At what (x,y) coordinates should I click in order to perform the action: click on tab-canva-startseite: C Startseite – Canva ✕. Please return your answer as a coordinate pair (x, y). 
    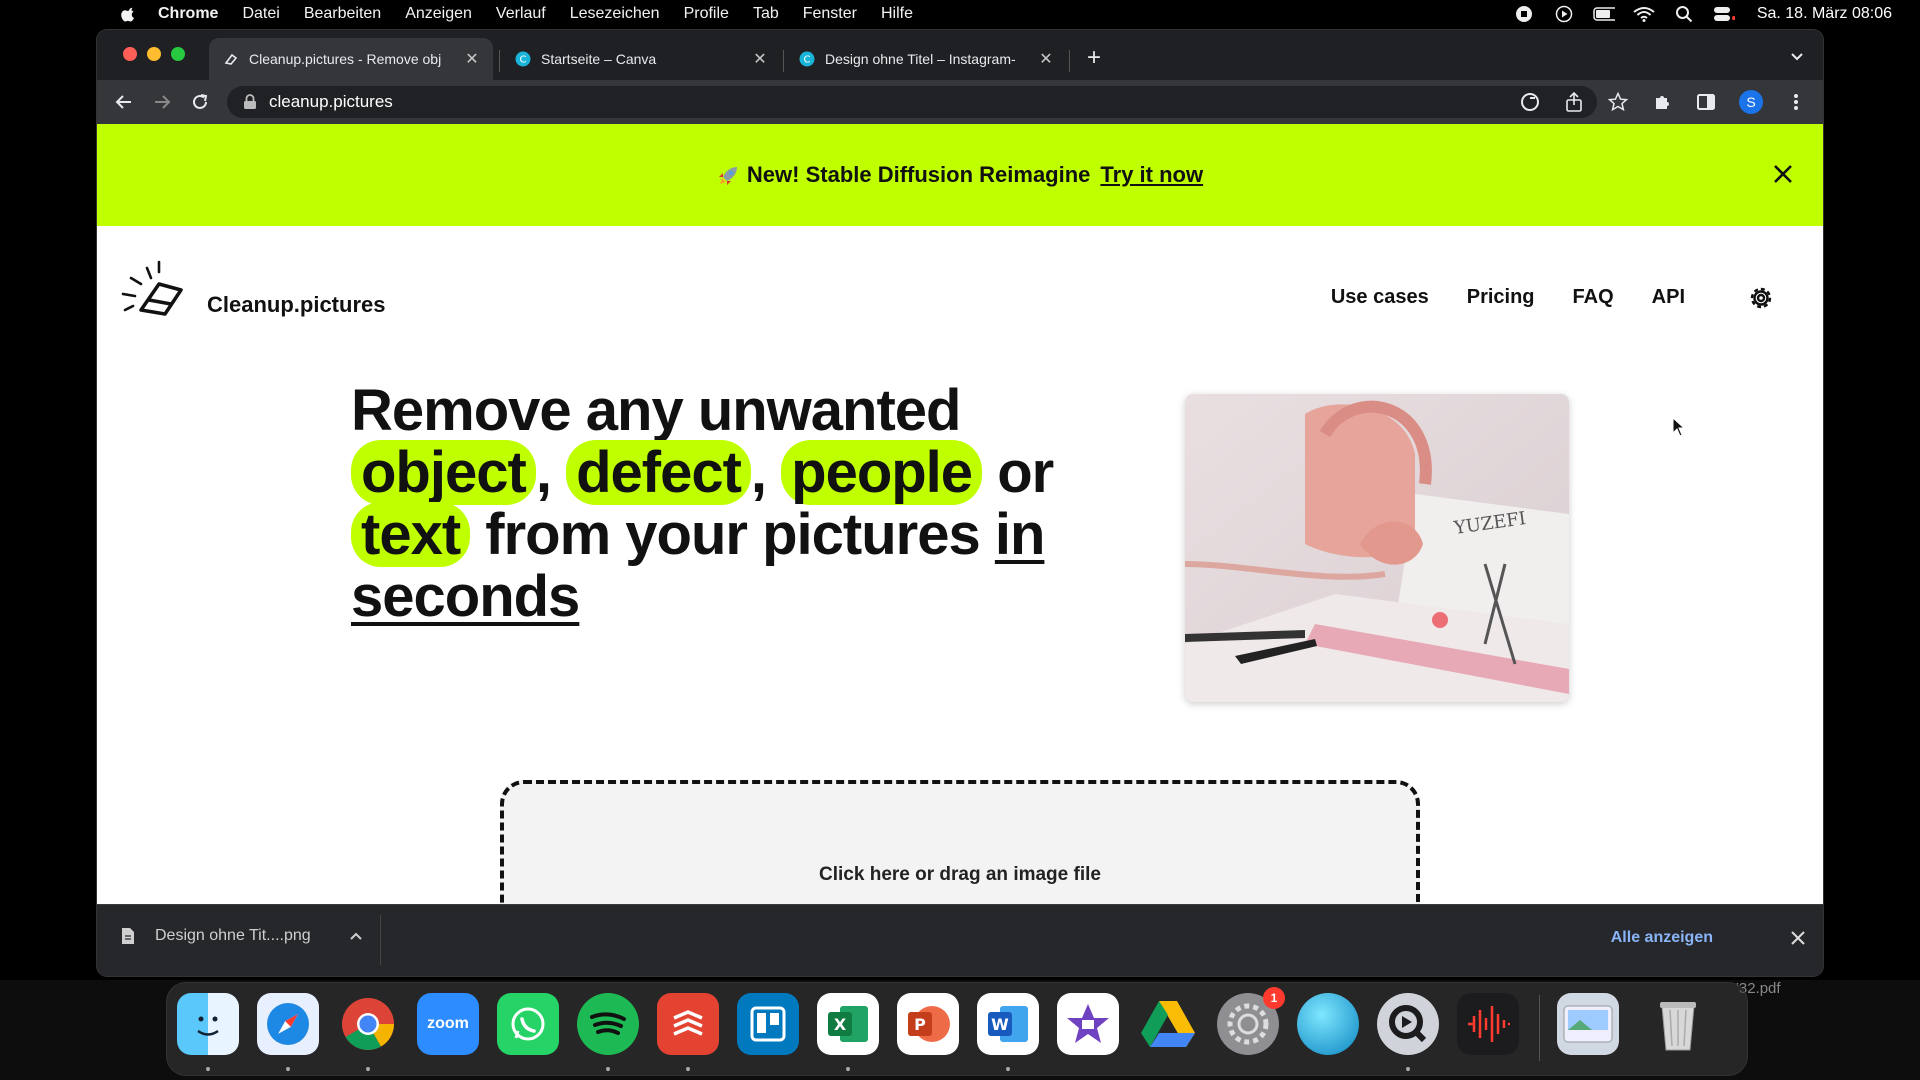
    Looking at the image, I should click on (641, 59).